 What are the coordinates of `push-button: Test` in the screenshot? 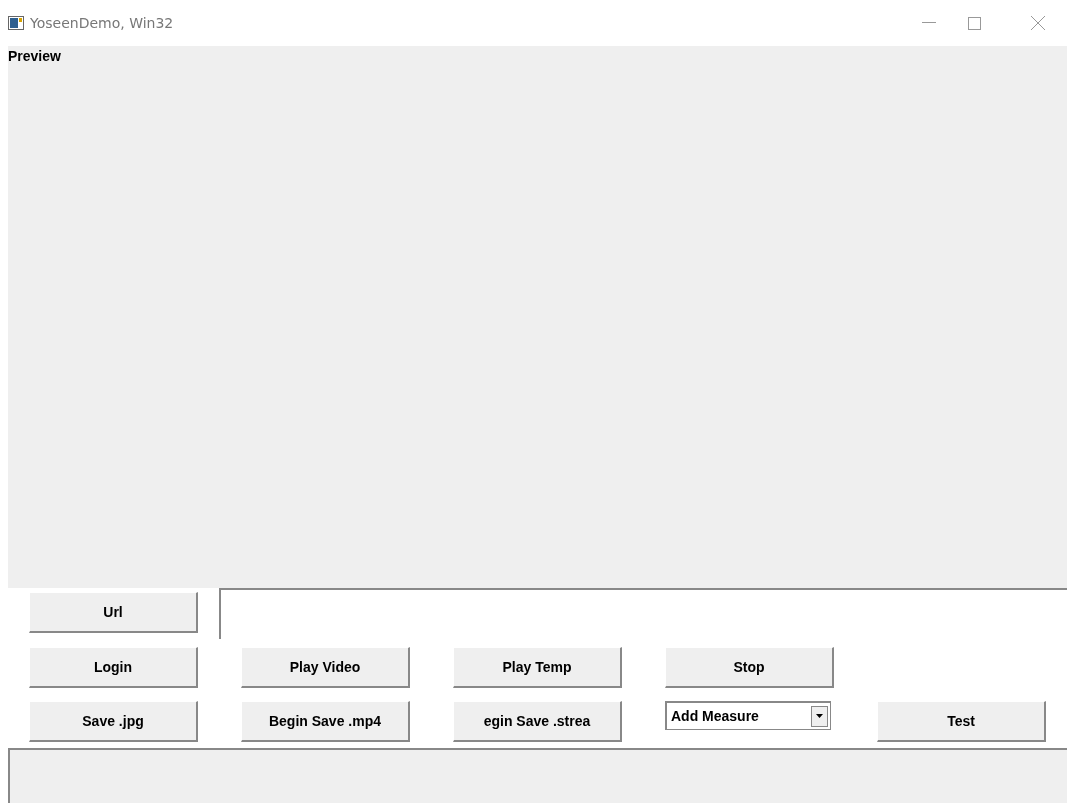 It's located at (961, 721).